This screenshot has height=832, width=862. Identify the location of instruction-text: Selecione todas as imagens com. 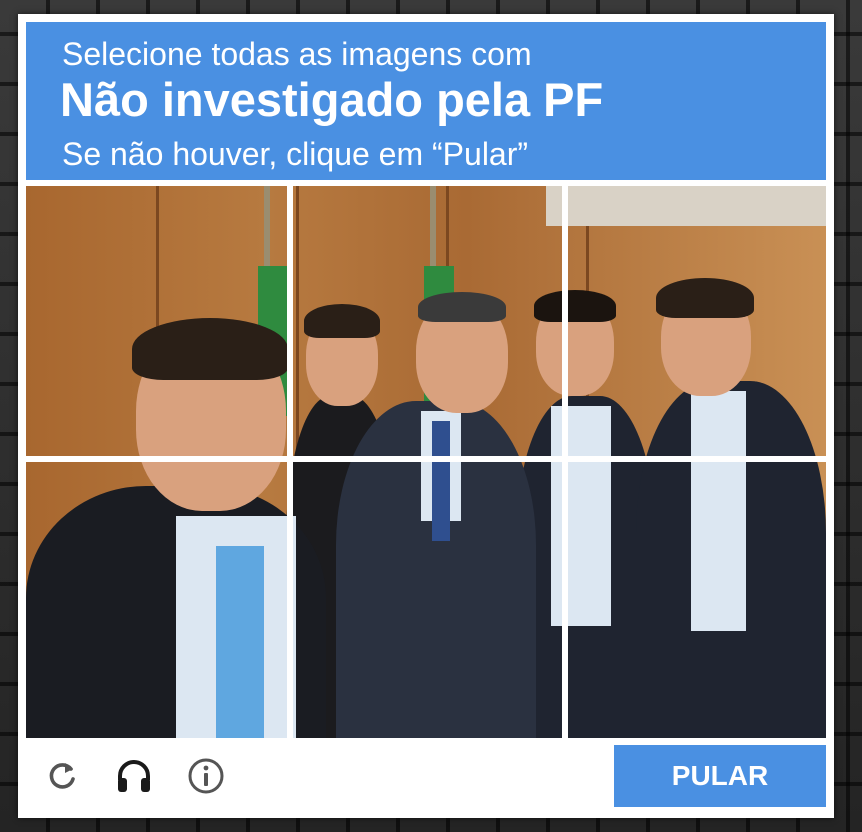
(297, 54).